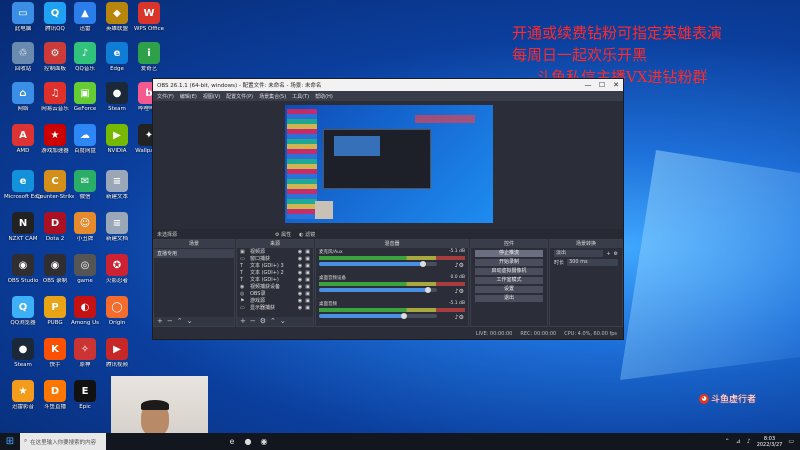  I want to click on source-item: T 文本 (GDI+) ◉ ▣, so click(275, 280).